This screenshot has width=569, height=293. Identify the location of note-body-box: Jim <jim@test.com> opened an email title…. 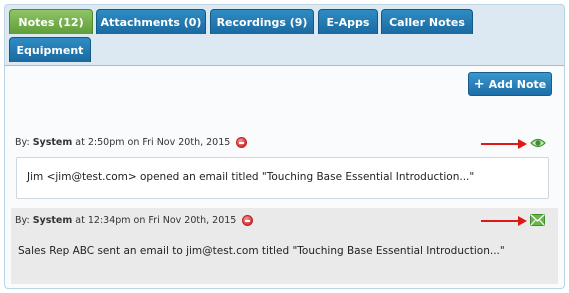
(282, 178).